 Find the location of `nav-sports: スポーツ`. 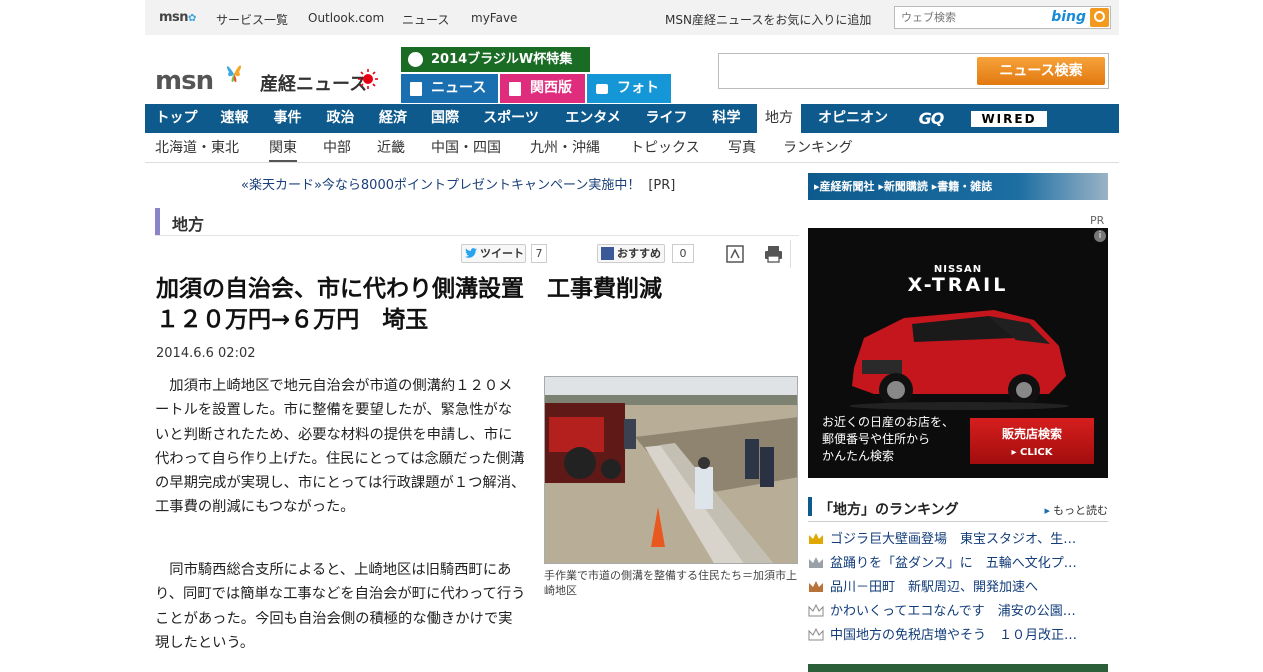

nav-sports: スポーツ is located at coordinates (511, 118).